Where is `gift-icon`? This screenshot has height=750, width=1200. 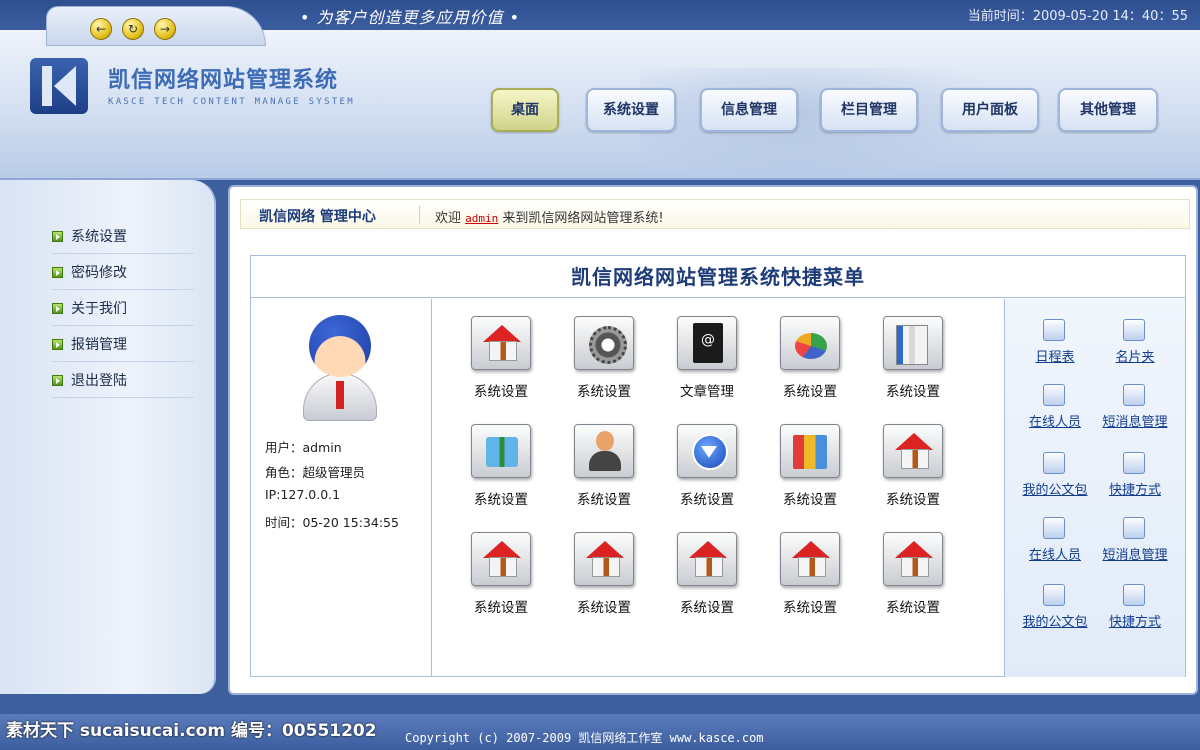 gift-icon is located at coordinates (501, 451).